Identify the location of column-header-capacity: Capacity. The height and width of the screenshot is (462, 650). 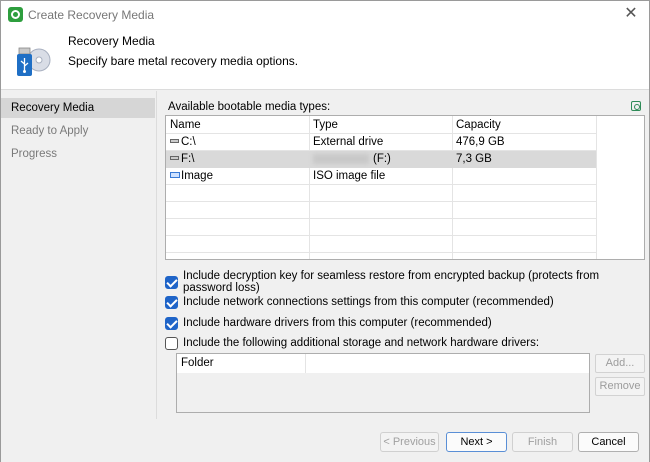
(478, 125).